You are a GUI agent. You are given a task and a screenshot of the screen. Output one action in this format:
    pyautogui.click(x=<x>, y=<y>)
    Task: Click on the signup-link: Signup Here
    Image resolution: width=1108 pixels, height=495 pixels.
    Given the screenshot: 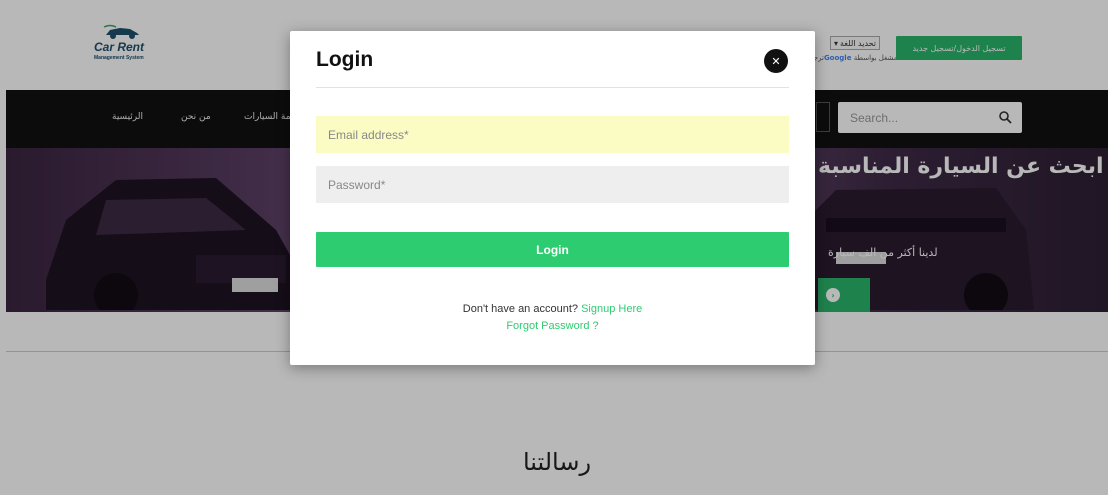 What is the action you would take?
    pyautogui.click(x=611, y=309)
    